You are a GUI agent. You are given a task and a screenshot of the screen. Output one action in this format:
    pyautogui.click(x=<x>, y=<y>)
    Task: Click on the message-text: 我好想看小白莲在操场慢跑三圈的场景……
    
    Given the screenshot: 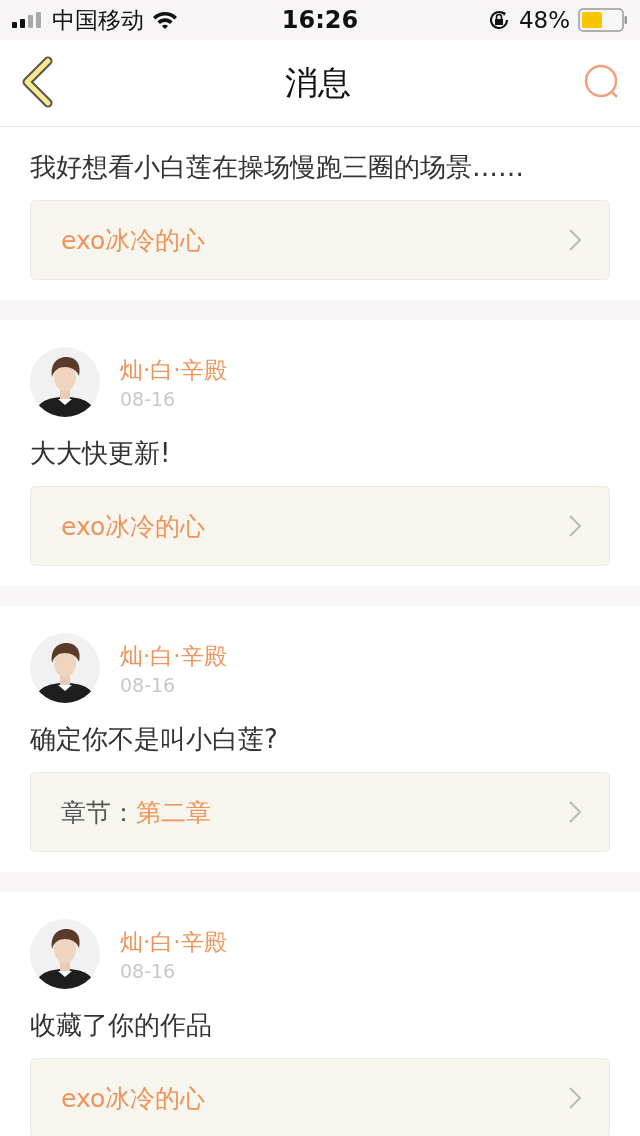 What is the action you would take?
    pyautogui.click(x=277, y=167)
    